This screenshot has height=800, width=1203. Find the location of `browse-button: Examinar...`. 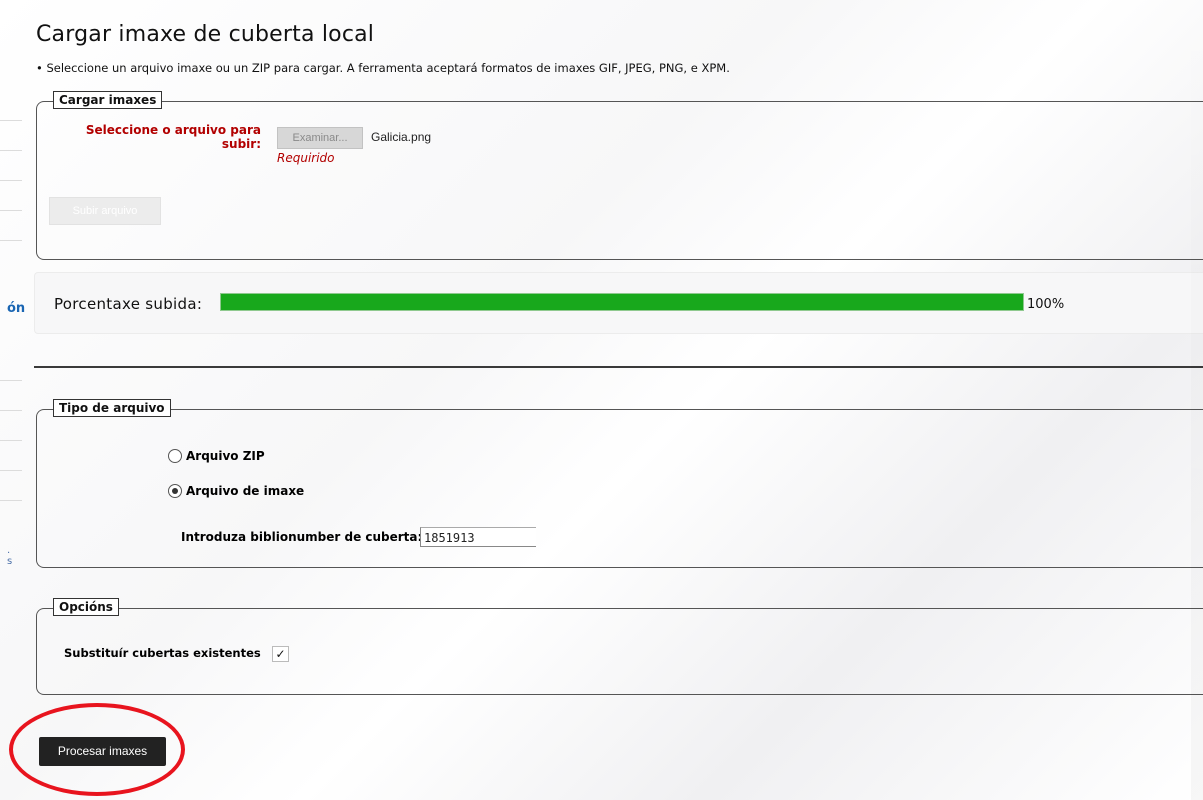

browse-button: Examinar... is located at coordinates (320, 138).